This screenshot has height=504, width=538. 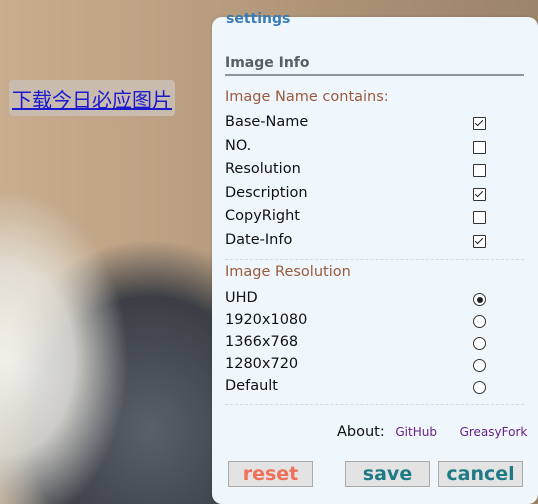 What do you see at coordinates (262, 342) in the screenshot?
I see `option-label: 1366x768` at bounding box center [262, 342].